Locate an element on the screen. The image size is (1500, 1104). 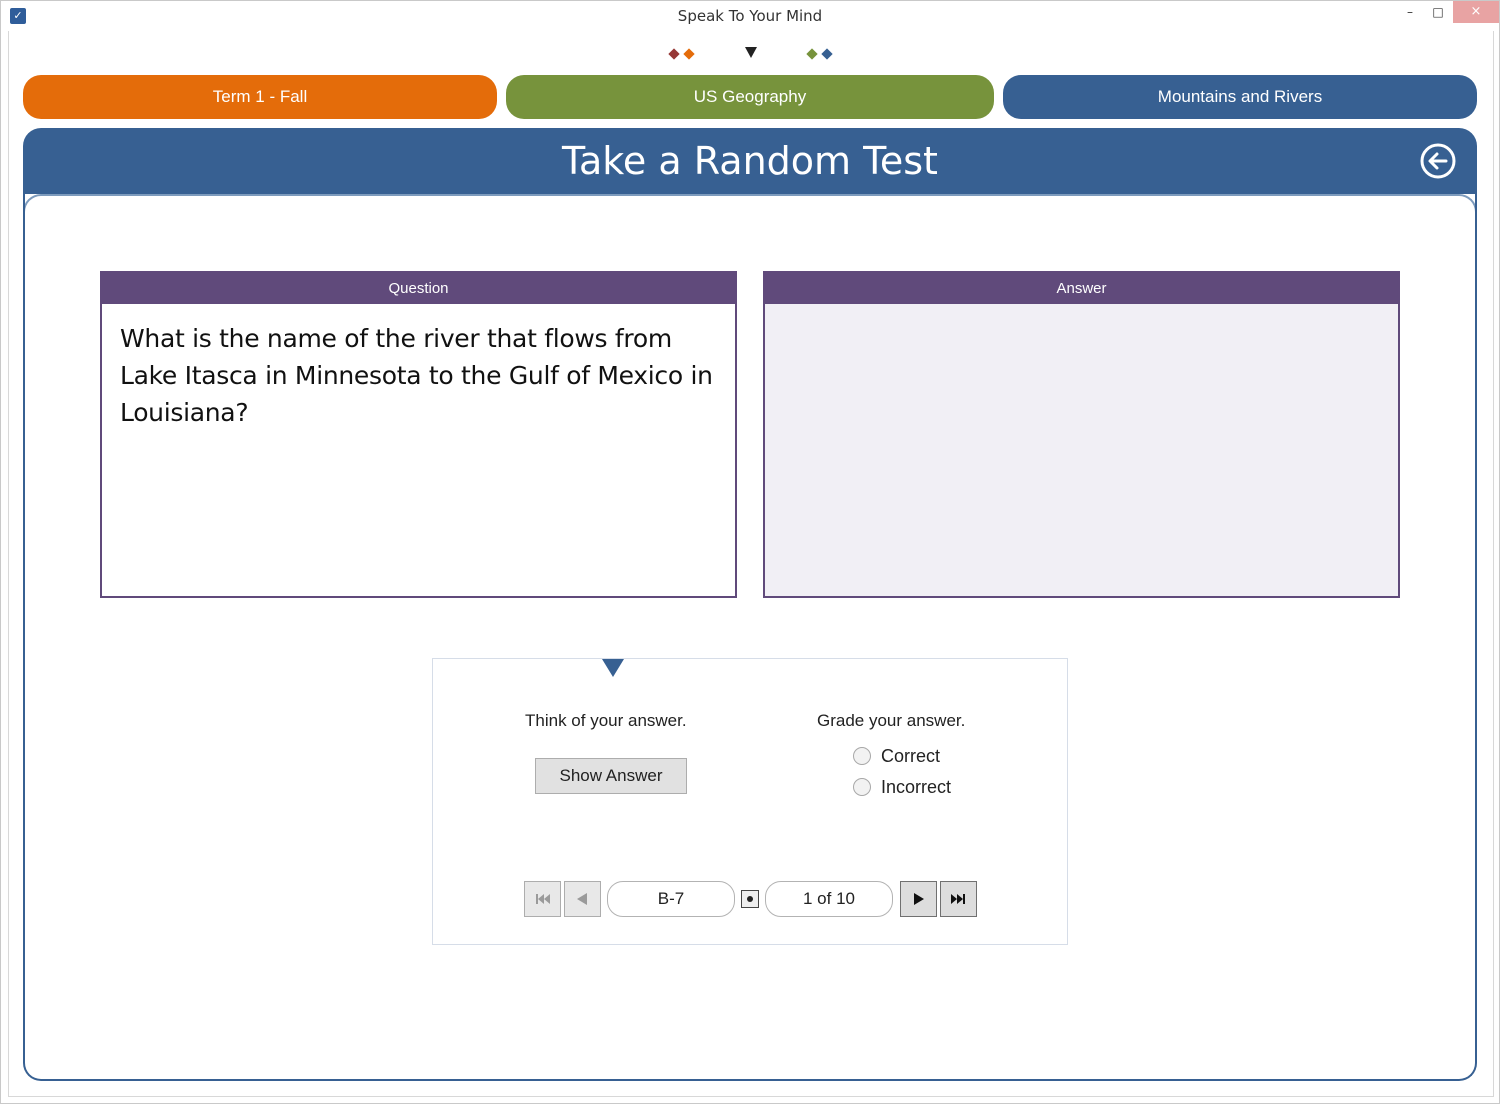
question-heading: Question is located at coordinates (418, 288).